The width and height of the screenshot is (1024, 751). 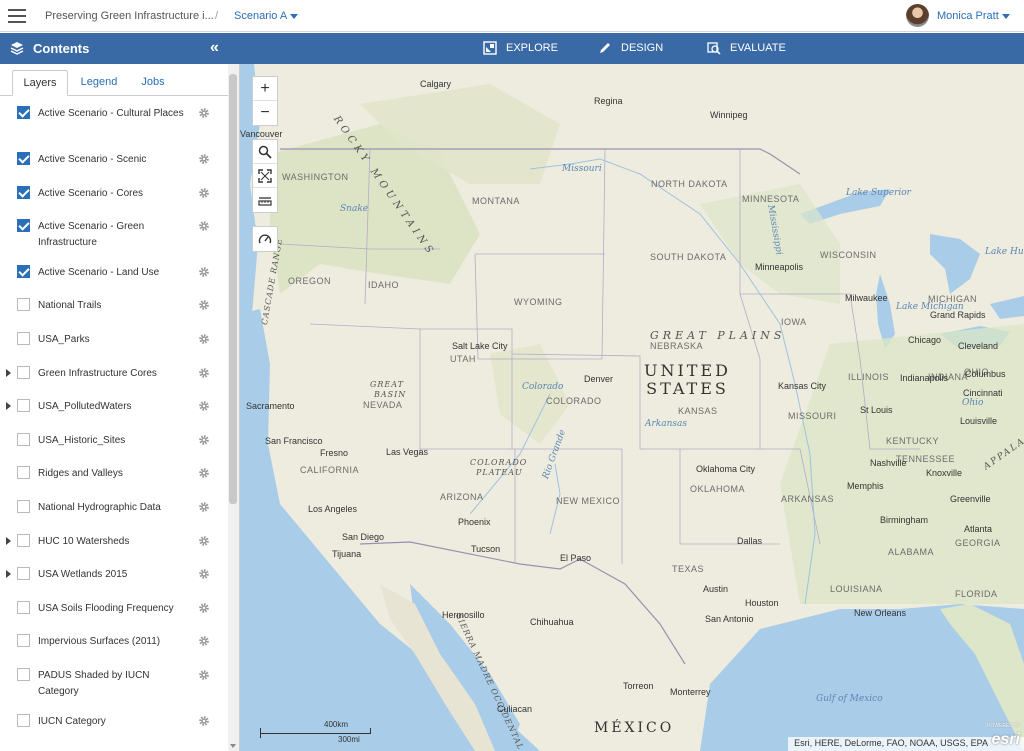 What do you see at coordinates (114, 729) in the screenshot?
I see `layer-item: IUCN Category` at bounding box center [114, 729].